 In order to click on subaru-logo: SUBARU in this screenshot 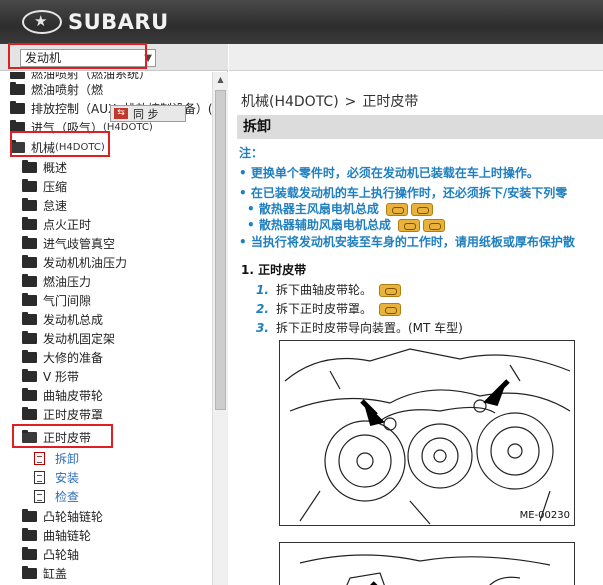, I will do `click(95, 22)`.